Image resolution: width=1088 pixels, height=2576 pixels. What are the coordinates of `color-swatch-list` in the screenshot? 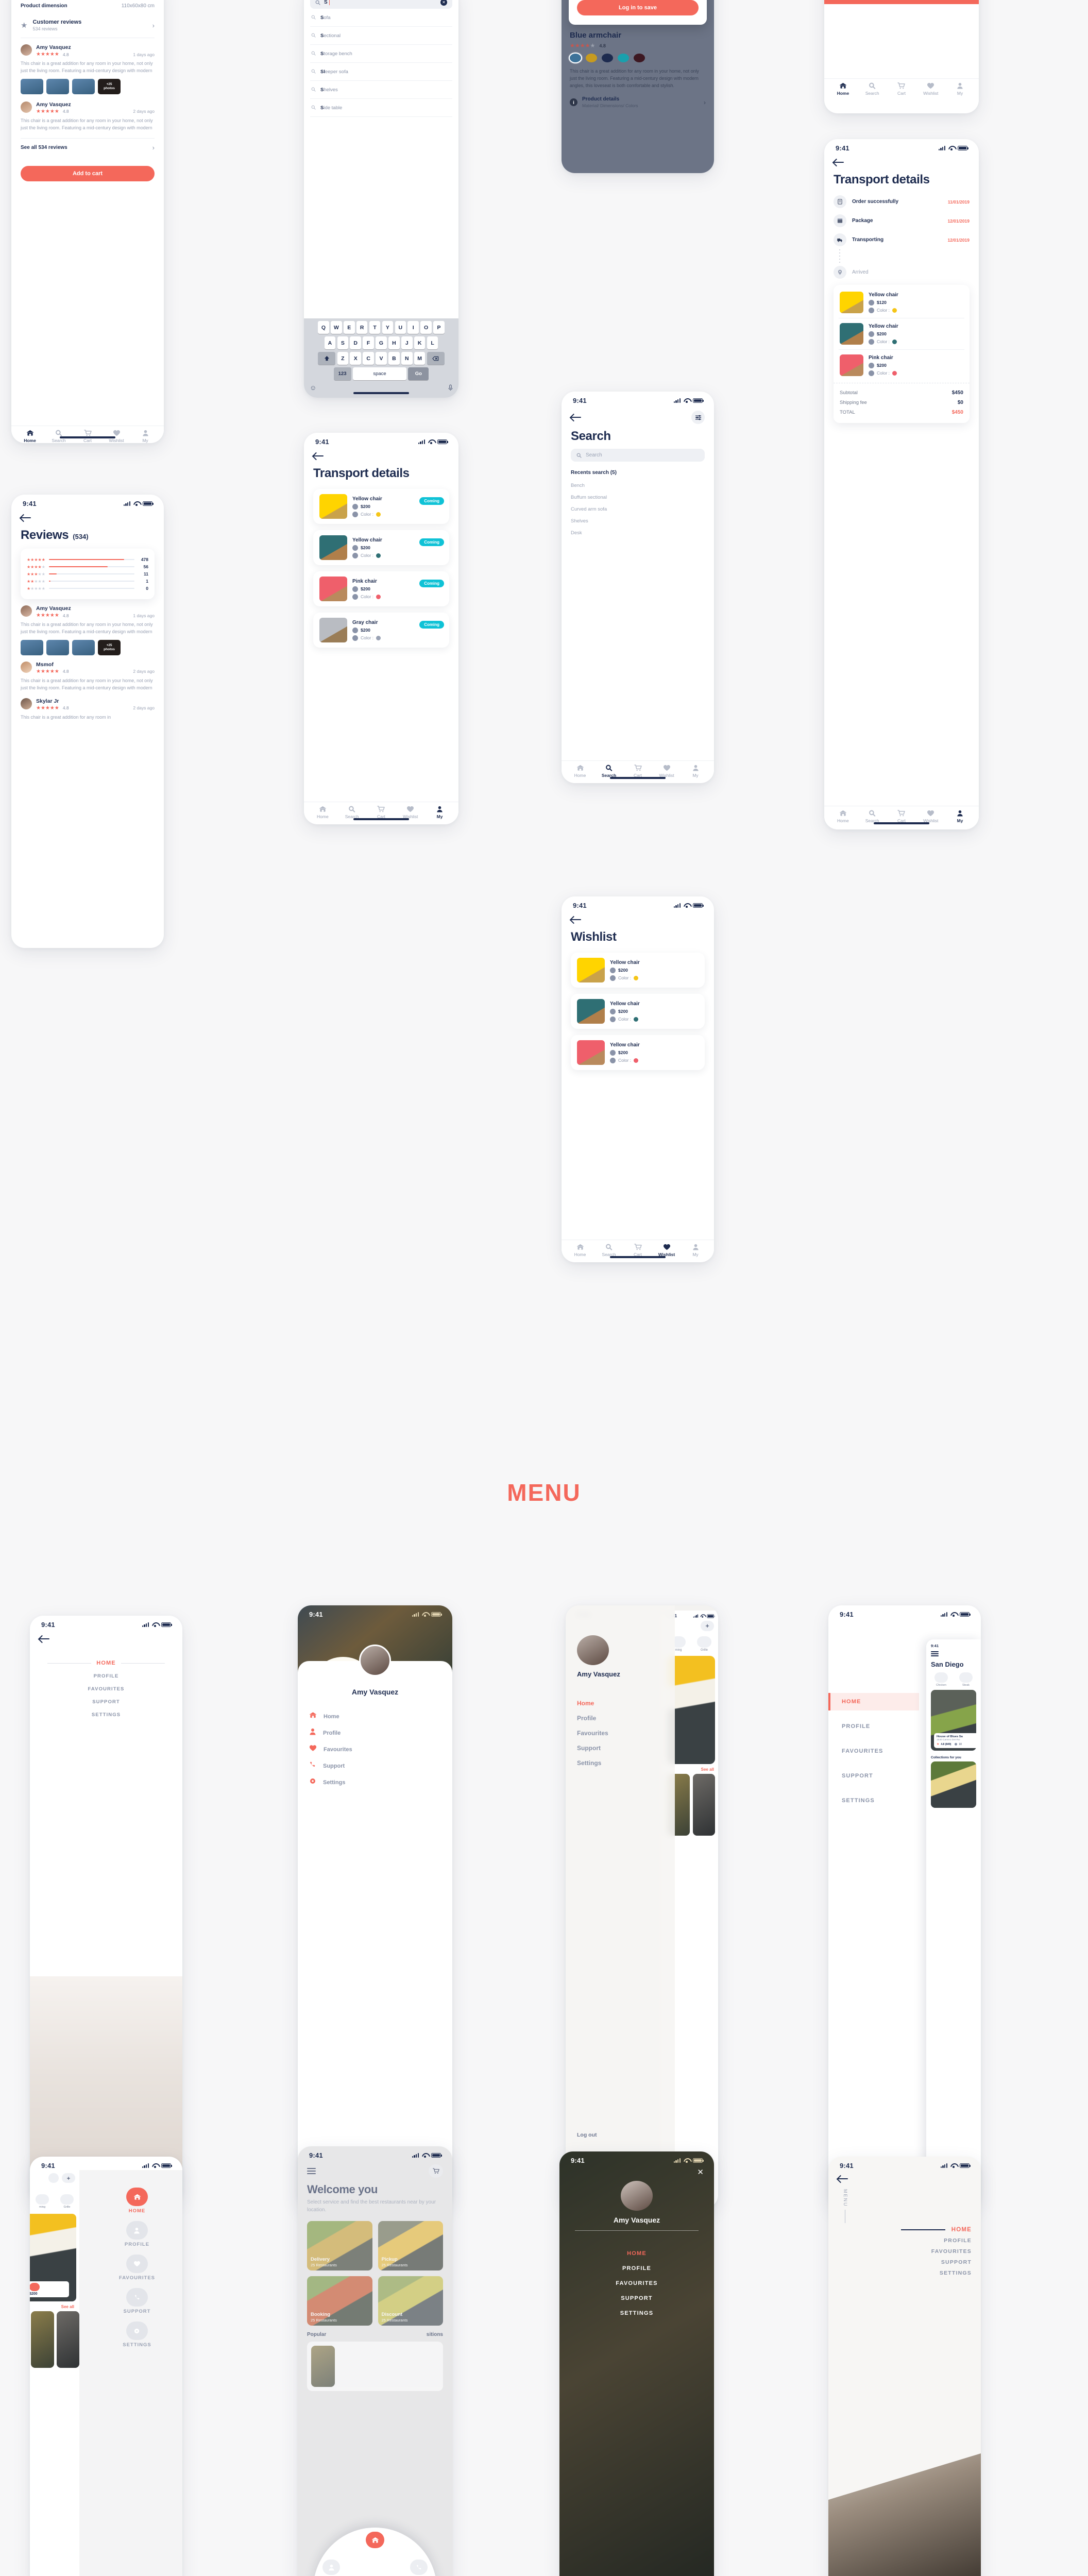 It's located at (638, 58).